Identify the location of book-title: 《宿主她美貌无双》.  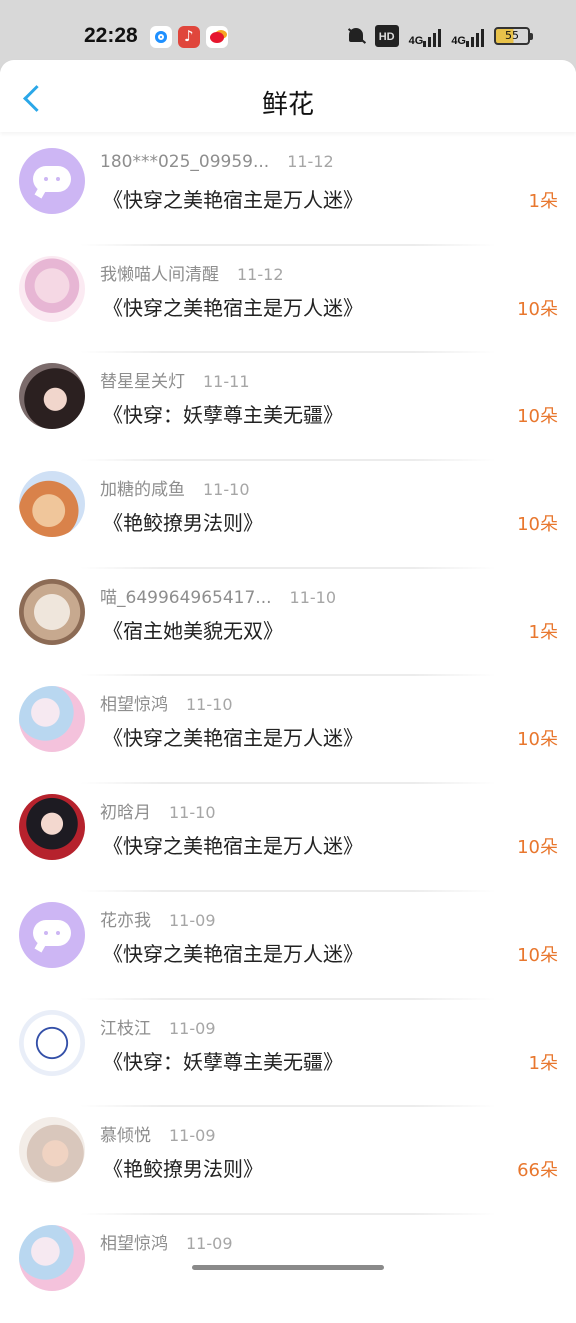
(193, 629).